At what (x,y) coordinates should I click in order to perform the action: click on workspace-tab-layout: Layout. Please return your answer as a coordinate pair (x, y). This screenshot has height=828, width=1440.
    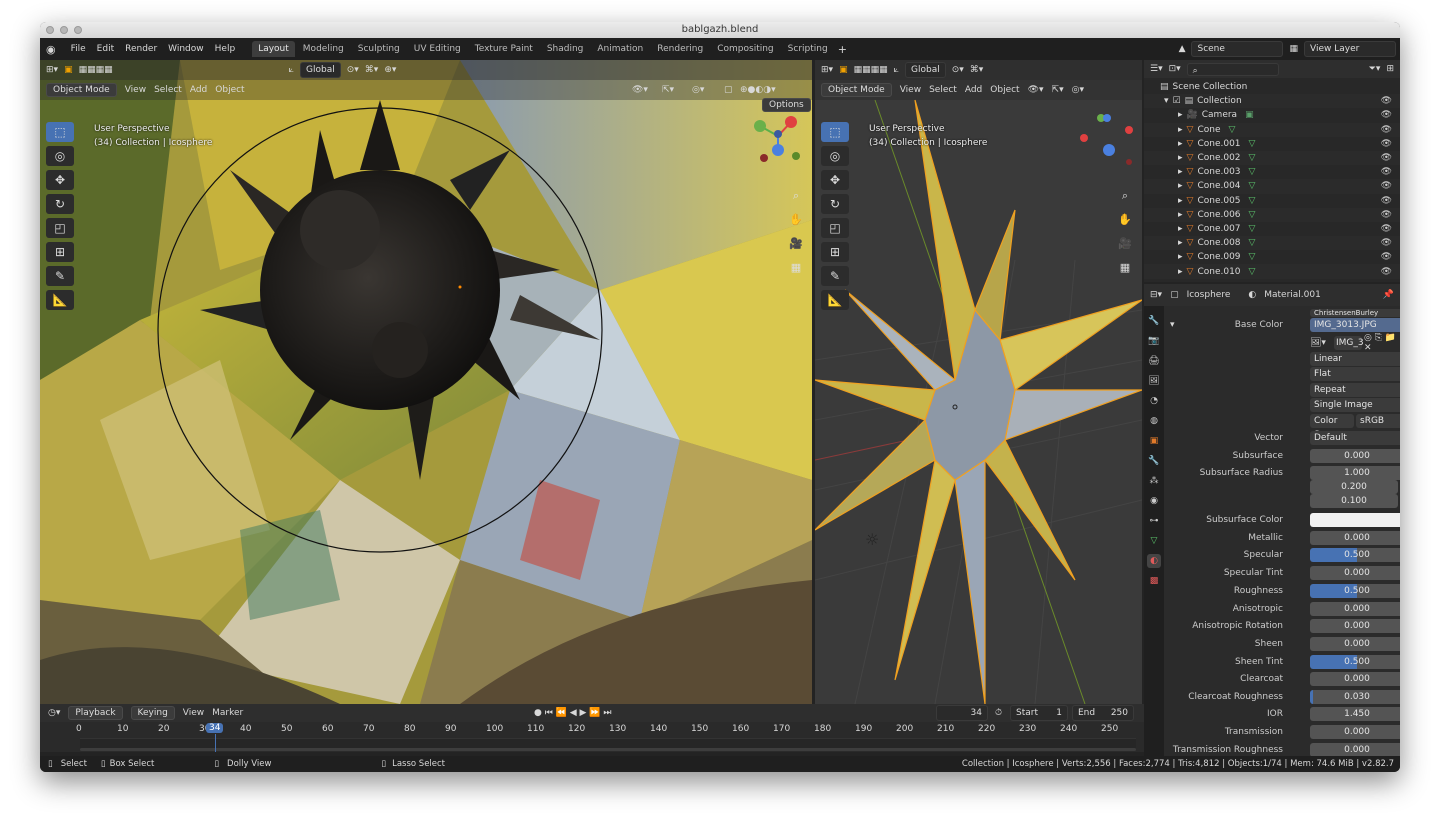
    Looking at the image, I should click on (273, 49).